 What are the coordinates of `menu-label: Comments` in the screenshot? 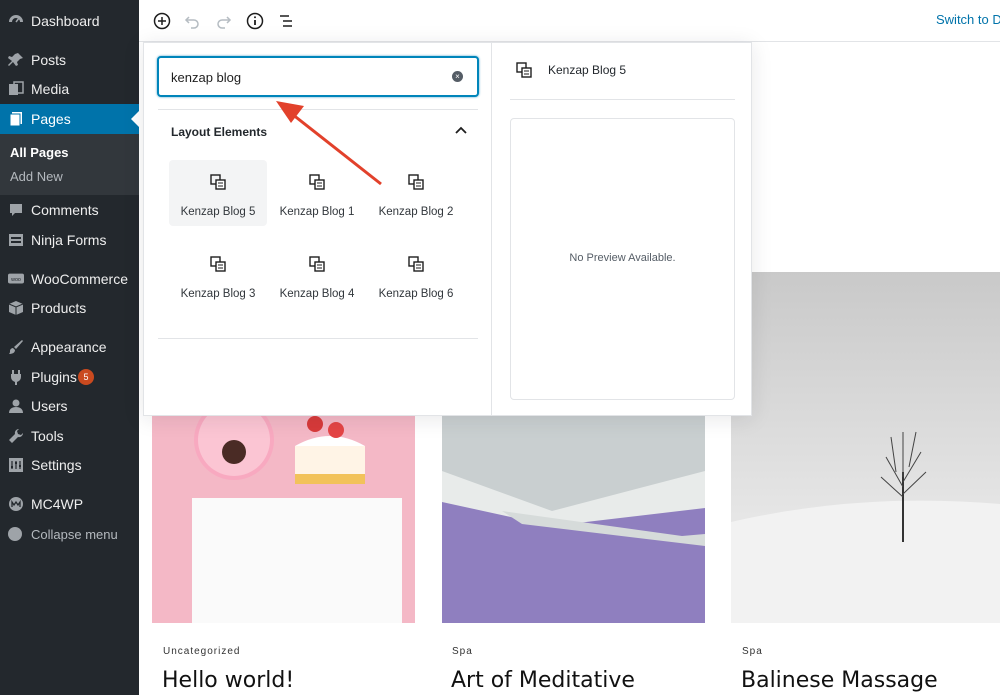 It's located at (65, 210).